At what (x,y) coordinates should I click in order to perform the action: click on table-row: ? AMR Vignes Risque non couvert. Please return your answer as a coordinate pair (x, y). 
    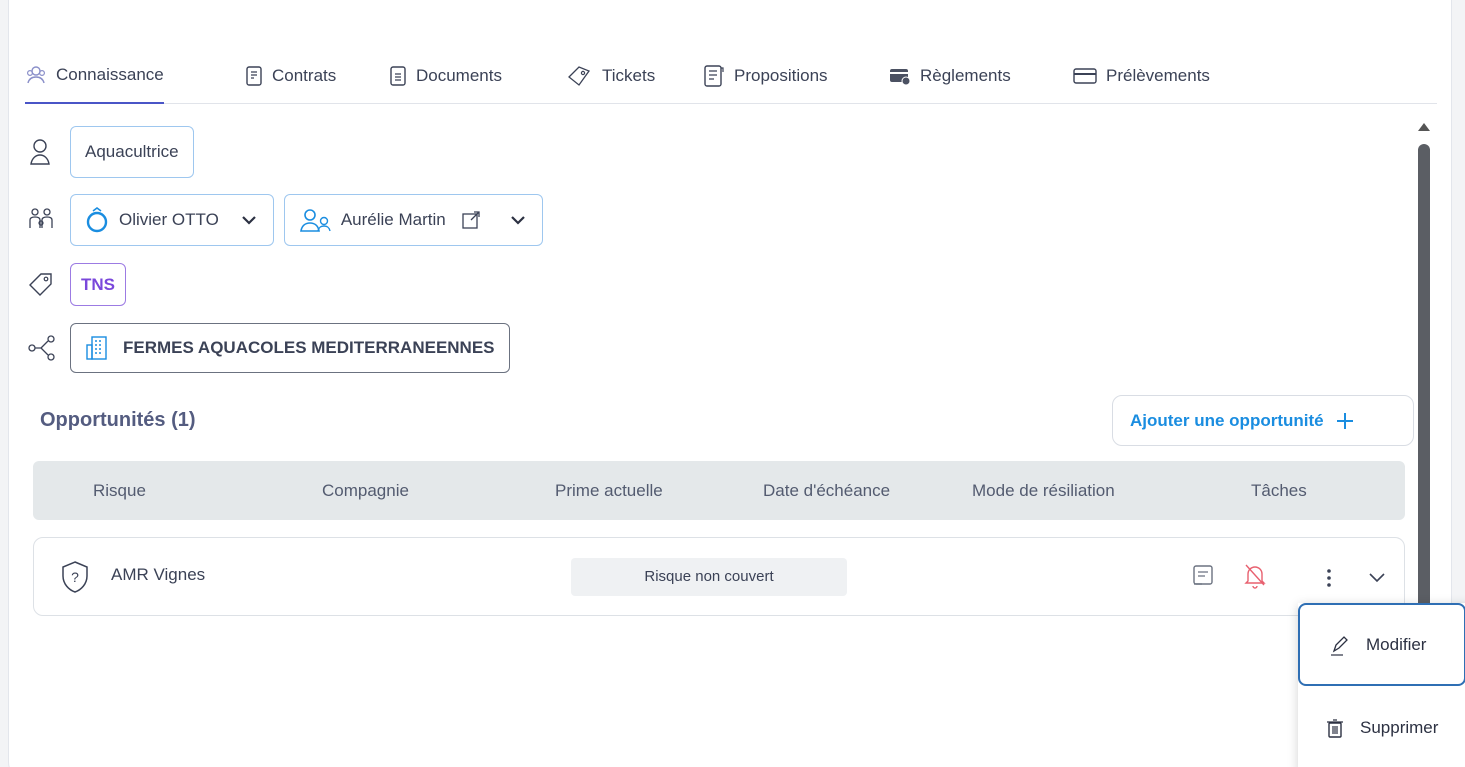
    Looking at the image, I should click on (719, 576).